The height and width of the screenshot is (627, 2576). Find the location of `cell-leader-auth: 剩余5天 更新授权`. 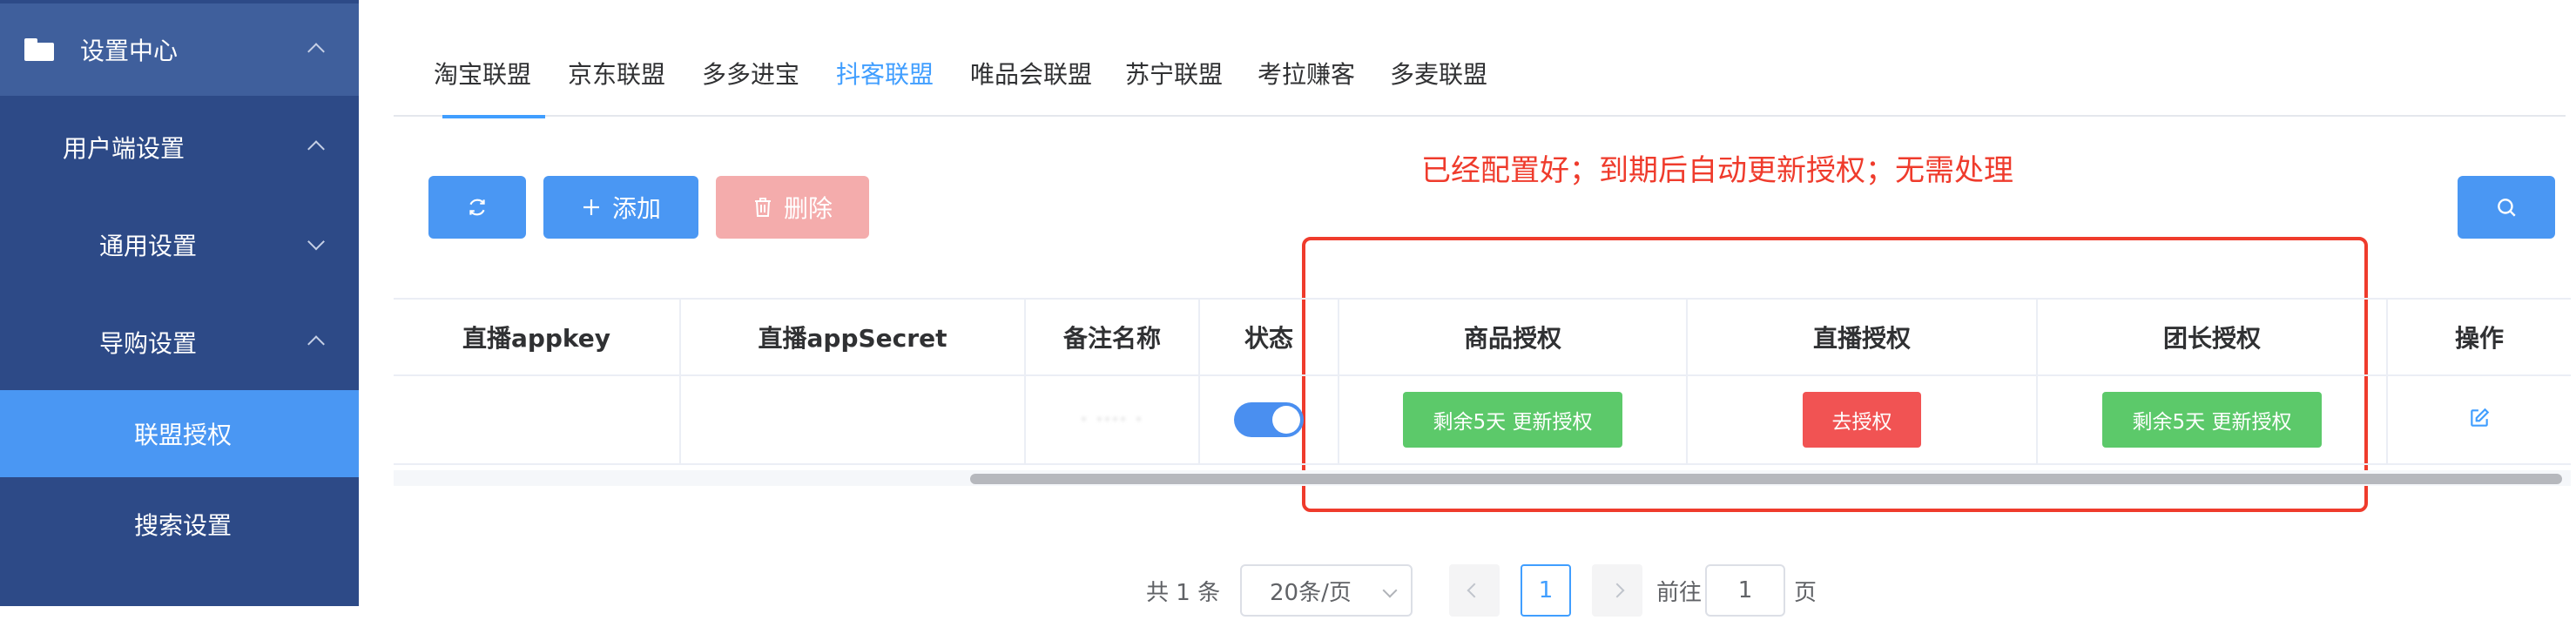

cell-leader-auth: 剩余5天 更新授权 is located at coordinates (2213, 419).